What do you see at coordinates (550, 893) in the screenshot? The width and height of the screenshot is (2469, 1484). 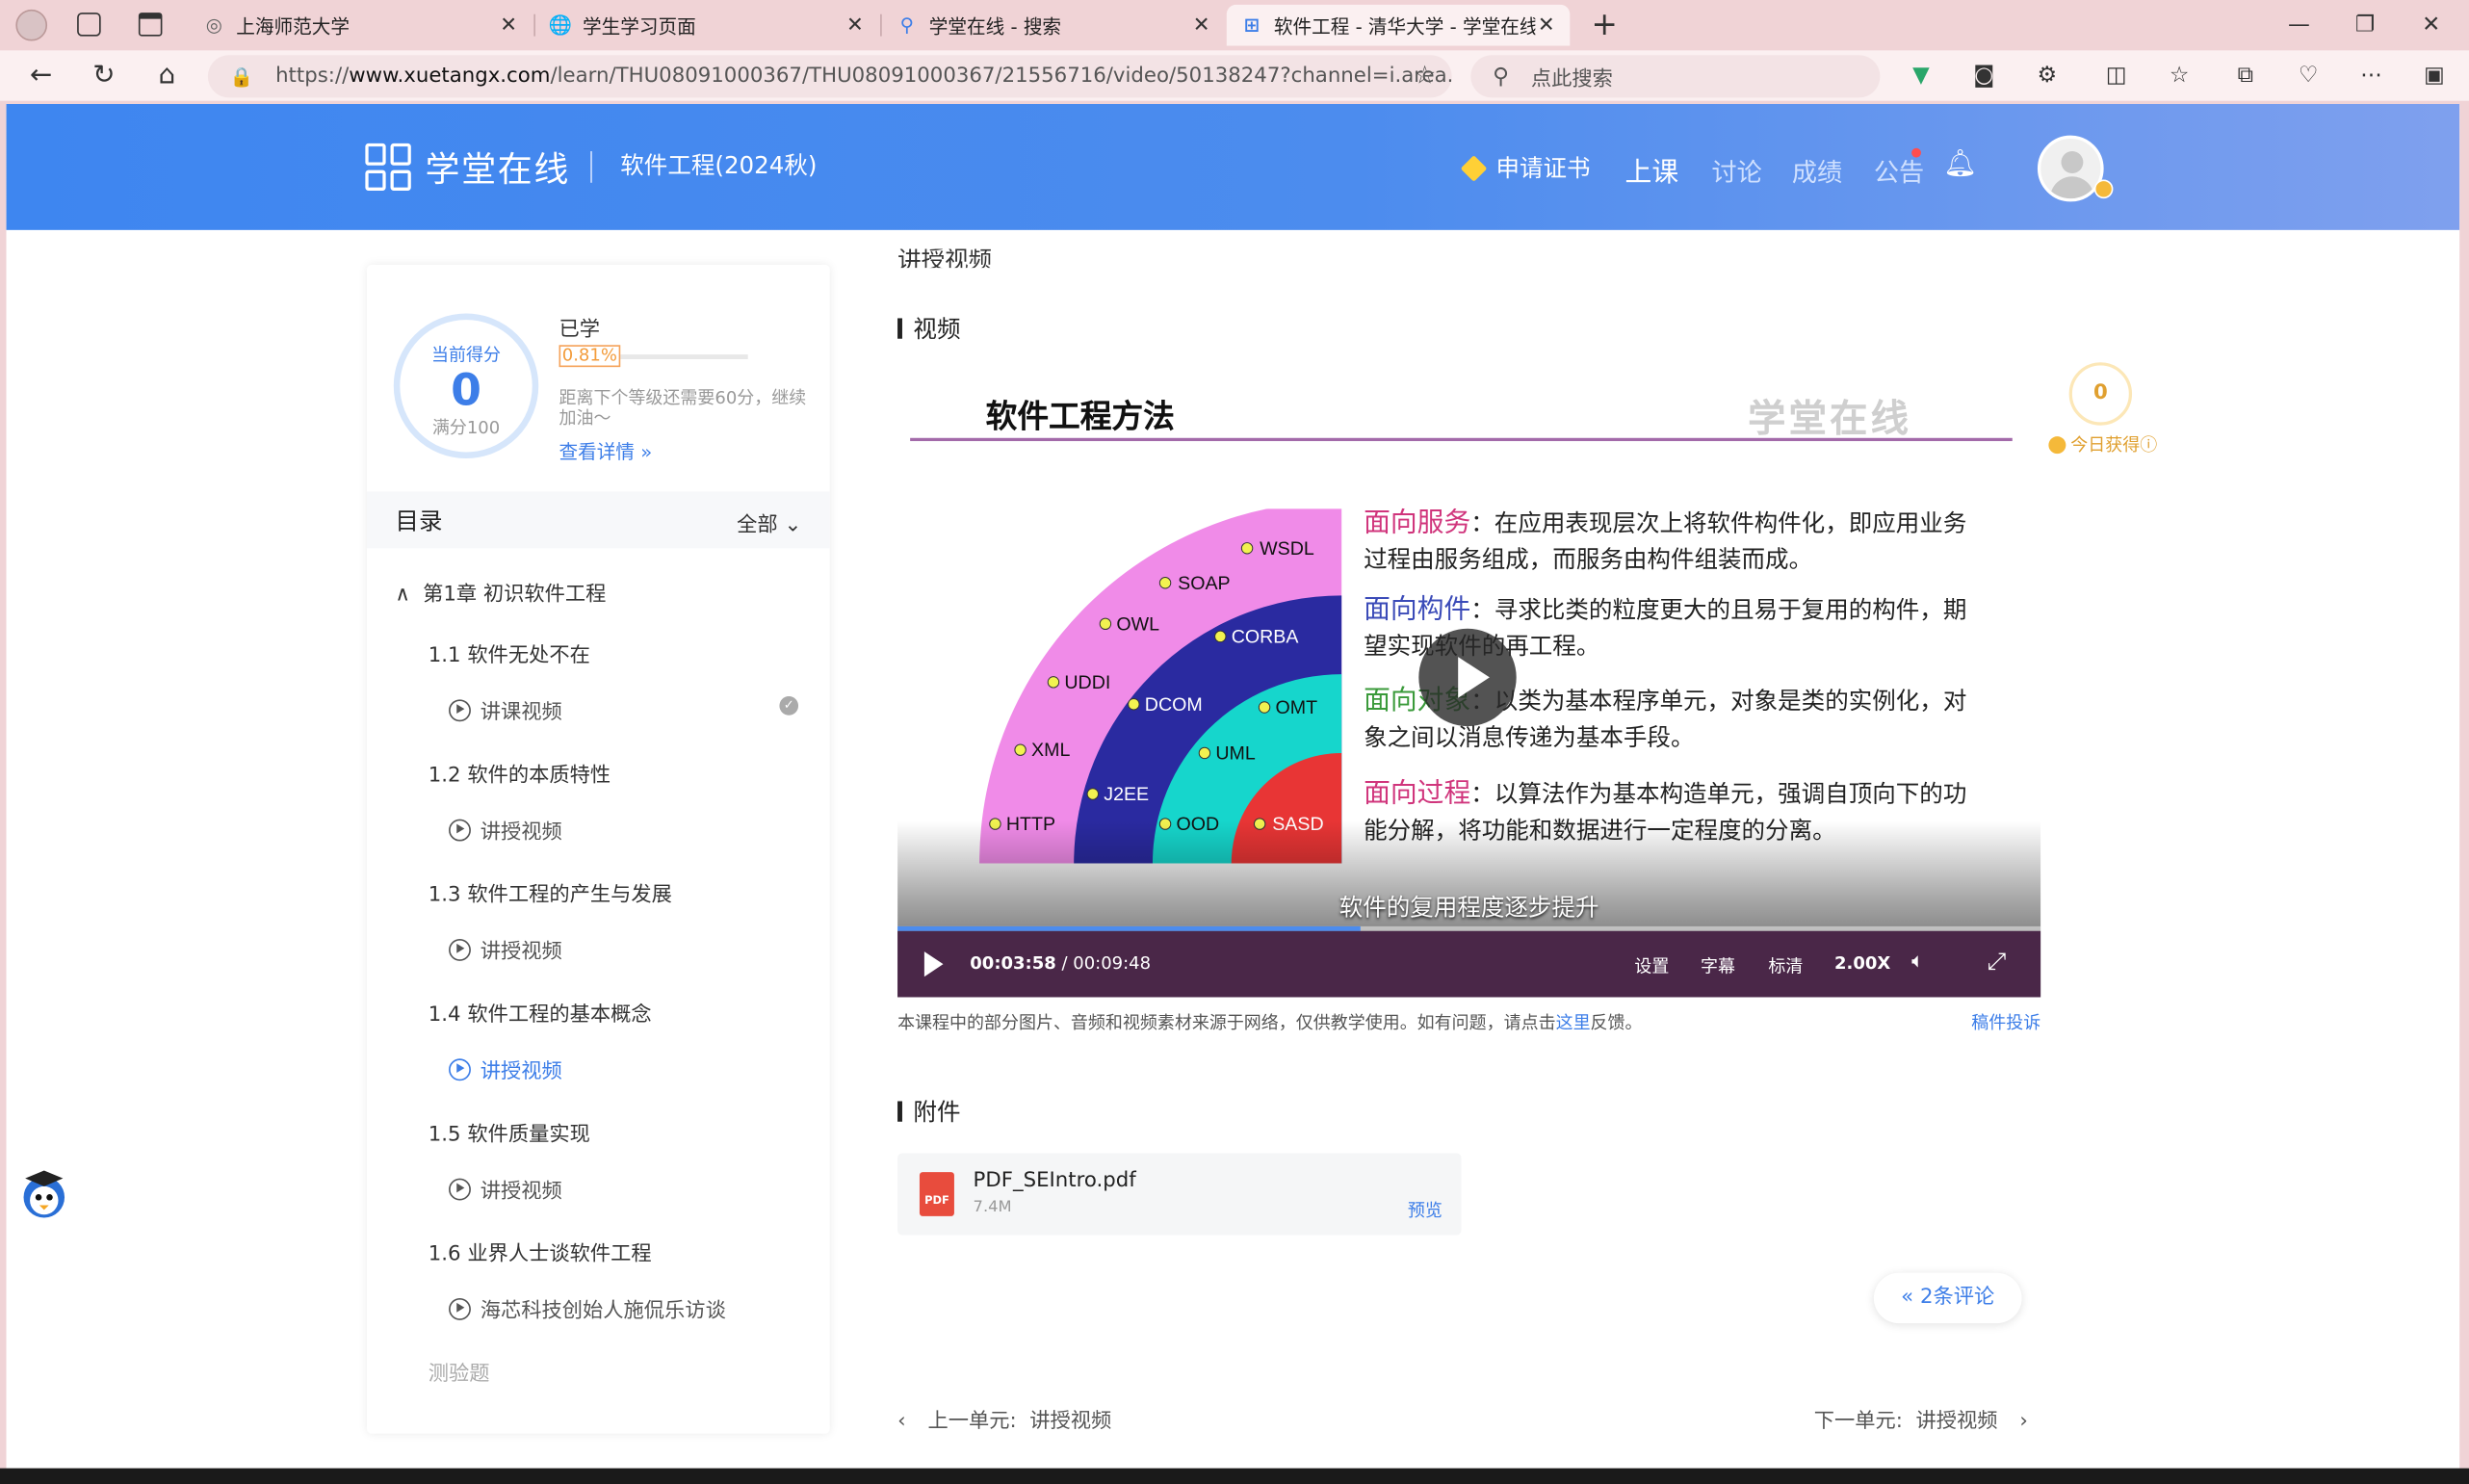 I see `section-1-3: 1.3 软件工程的产生与发展` at bounding box center [550, 893].